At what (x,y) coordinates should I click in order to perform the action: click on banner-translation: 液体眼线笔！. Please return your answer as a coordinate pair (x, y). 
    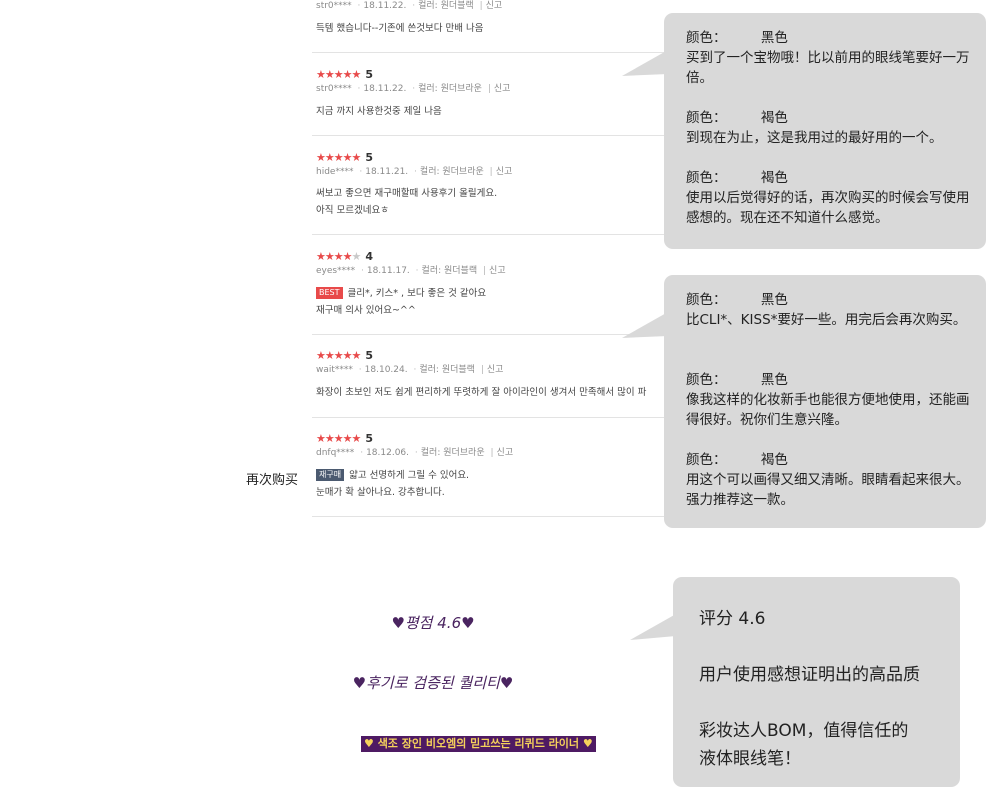
    Looking at the image, I should click on (750, 759).